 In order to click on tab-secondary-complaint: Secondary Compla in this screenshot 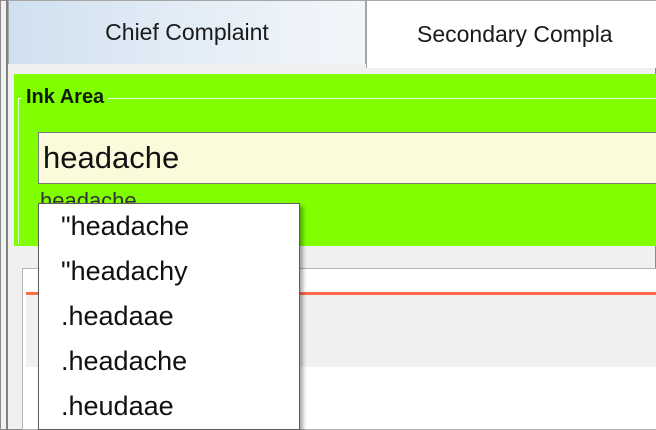, I will do `click(511, 34)`.